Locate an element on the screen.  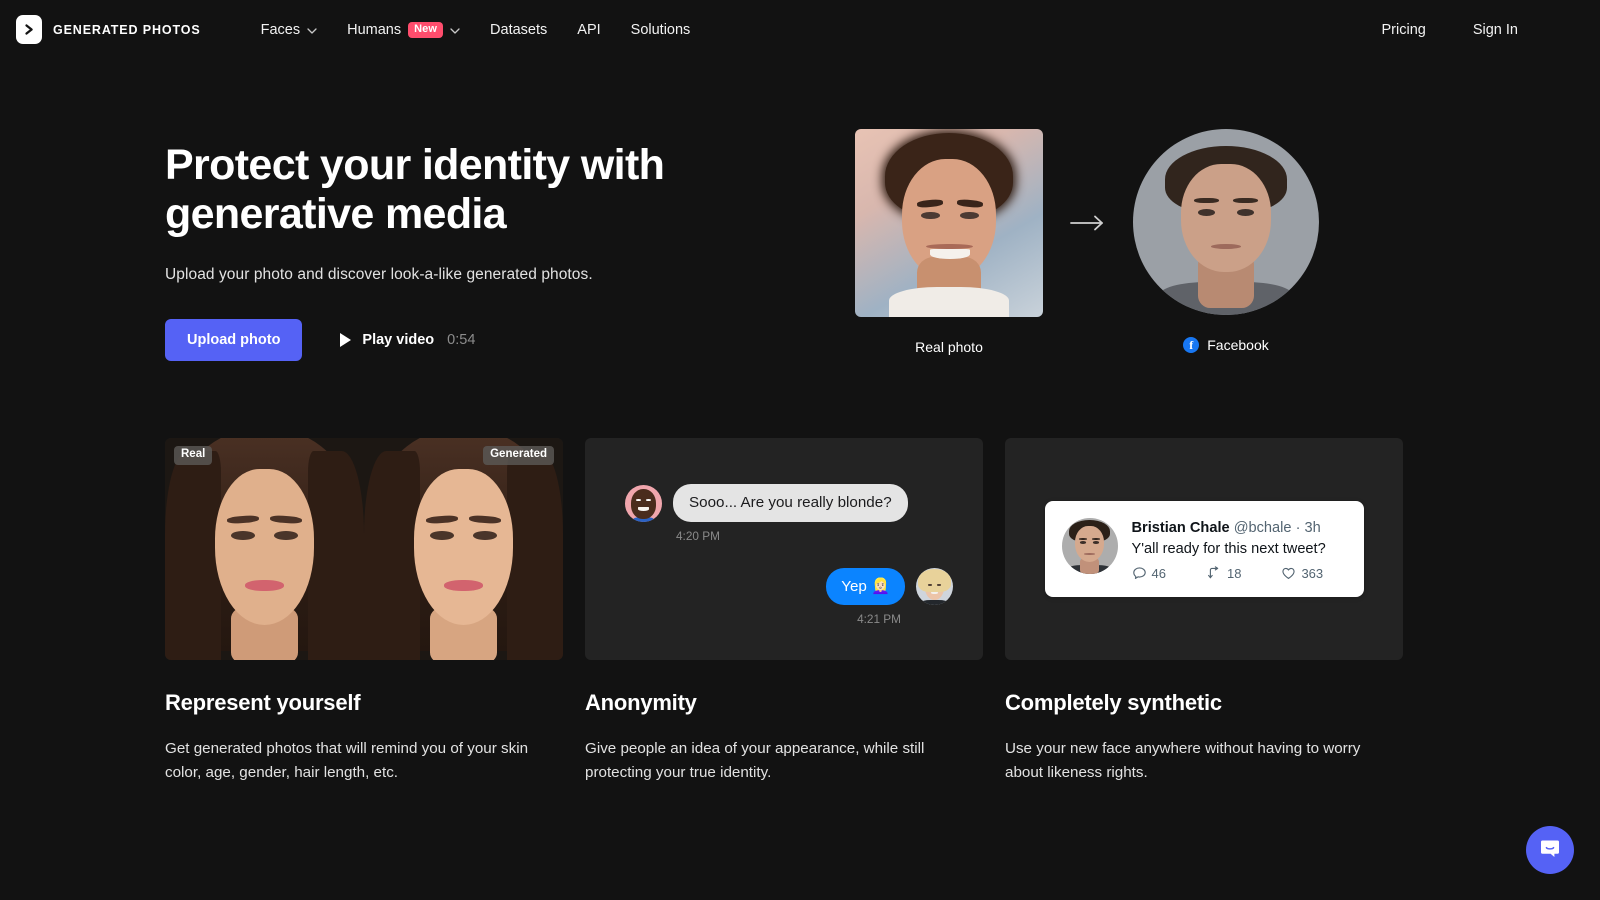
tweet-stats: 46 18 363 is located at coordinates (1240, 573).